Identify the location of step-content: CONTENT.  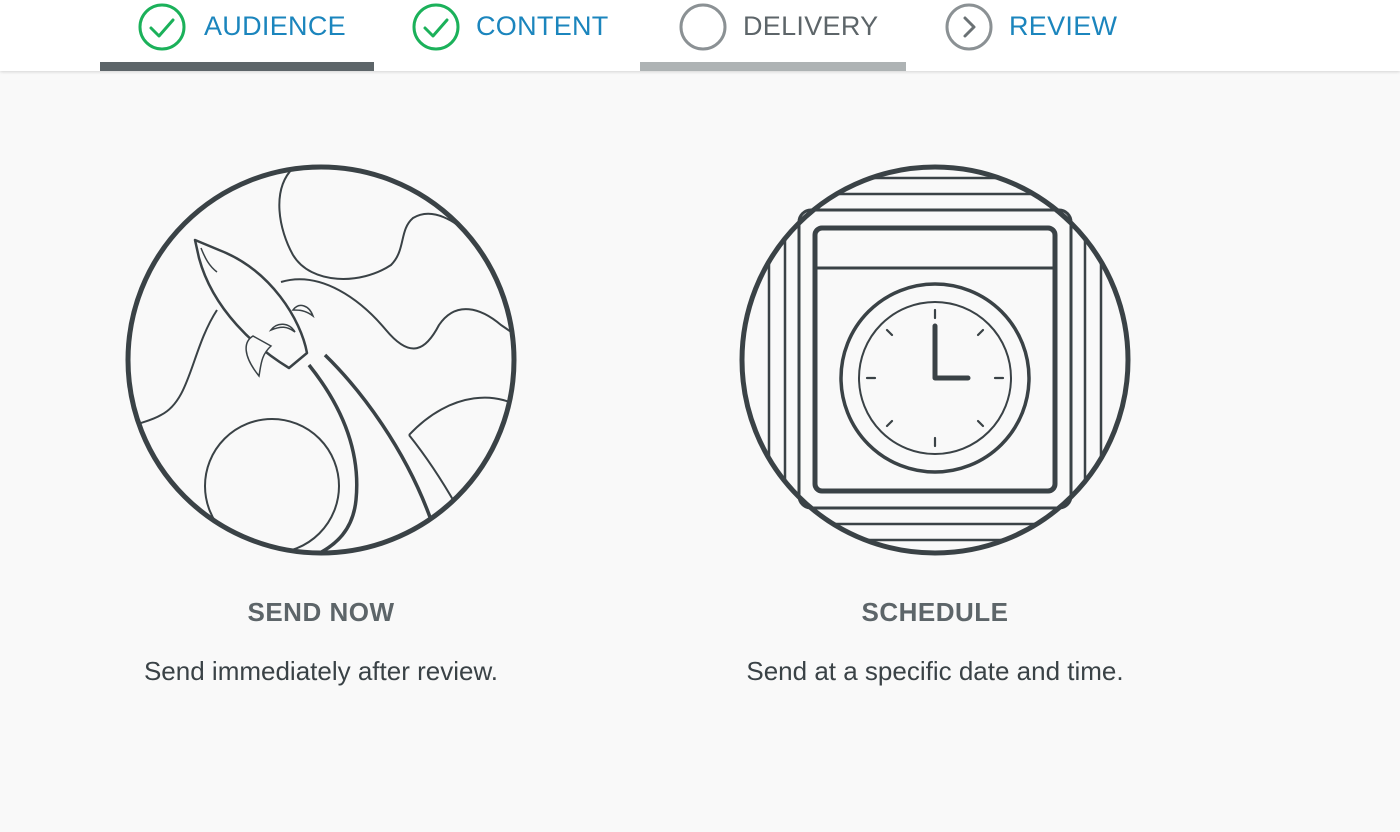
(507, 35).